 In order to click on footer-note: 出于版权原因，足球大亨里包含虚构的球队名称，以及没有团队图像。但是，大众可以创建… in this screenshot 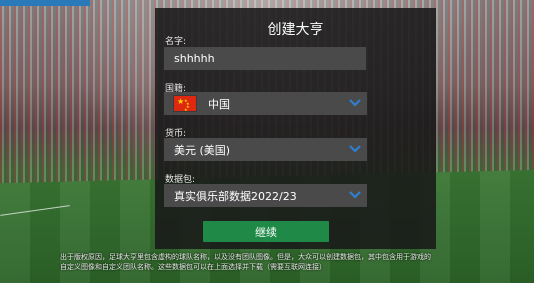, I will do `click(290, 262)`.